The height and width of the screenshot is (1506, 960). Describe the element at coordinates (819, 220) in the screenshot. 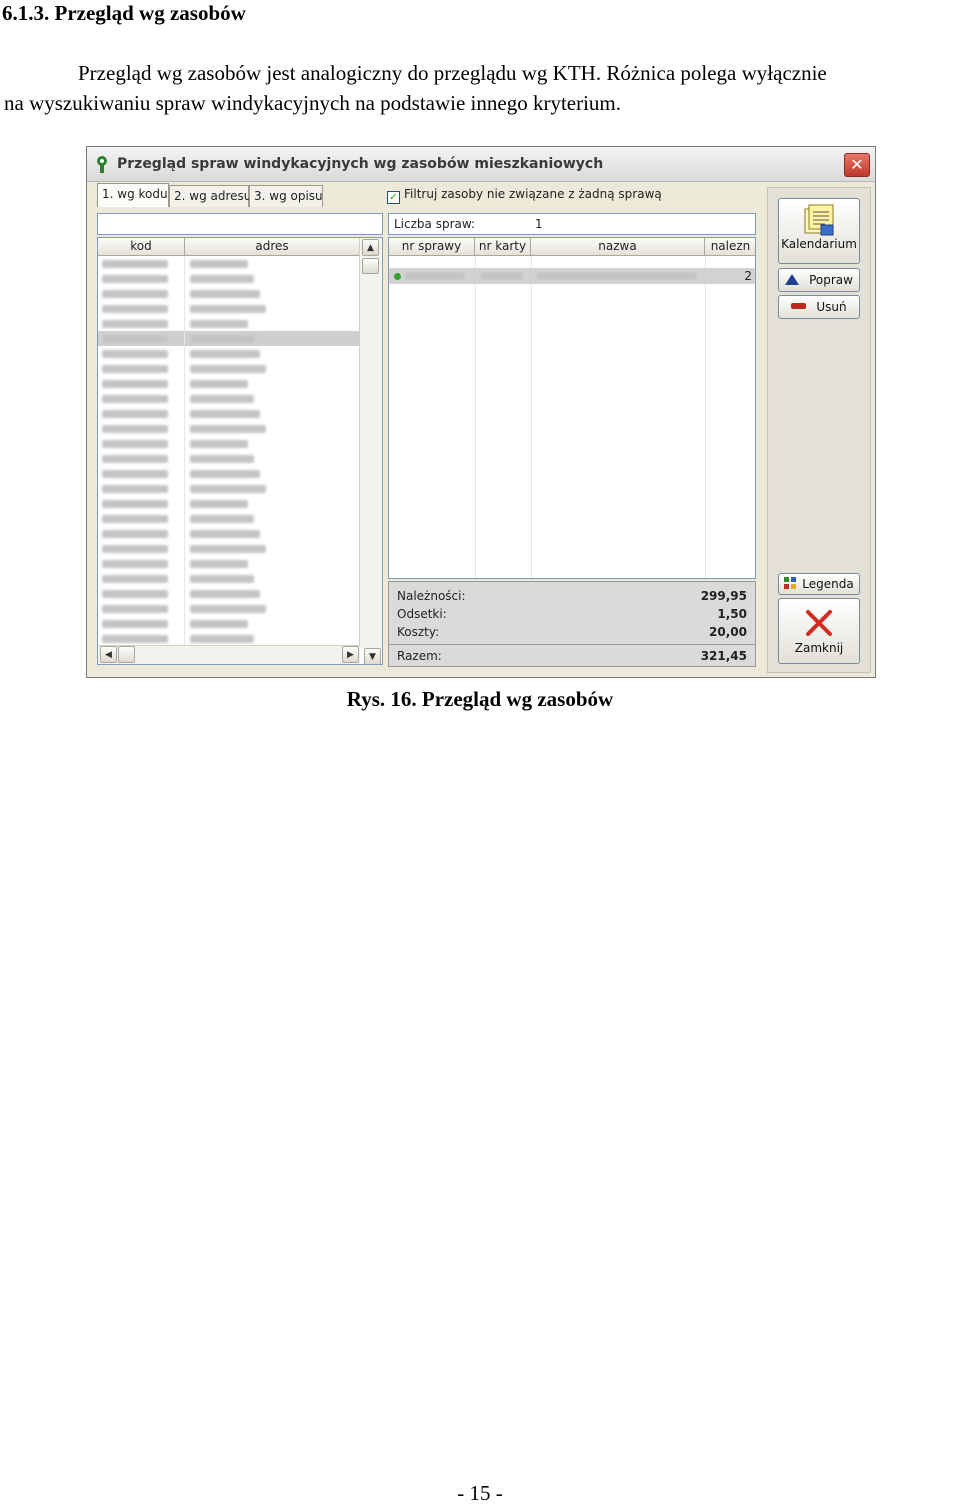

I see `calendar-icon` at that location.